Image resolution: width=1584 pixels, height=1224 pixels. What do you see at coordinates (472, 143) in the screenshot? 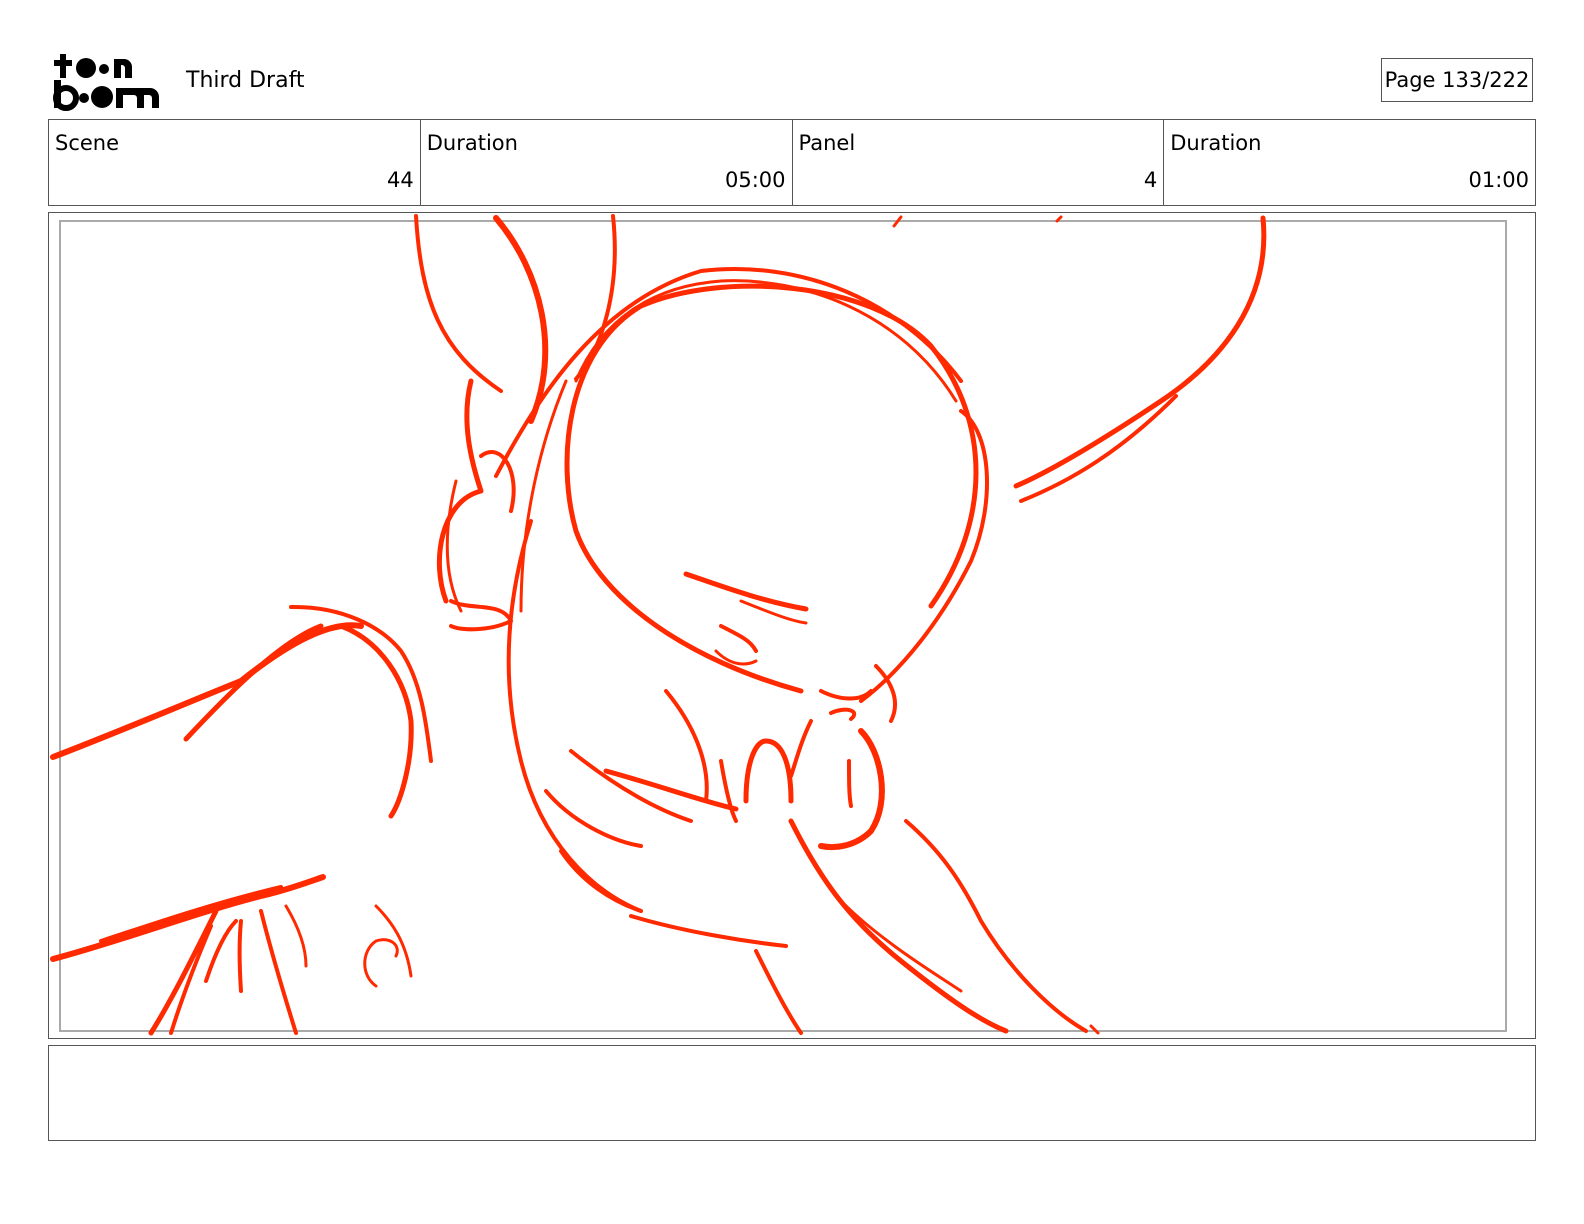
I see `scene-duration-label: Duration` at bounding box center [472, 143].